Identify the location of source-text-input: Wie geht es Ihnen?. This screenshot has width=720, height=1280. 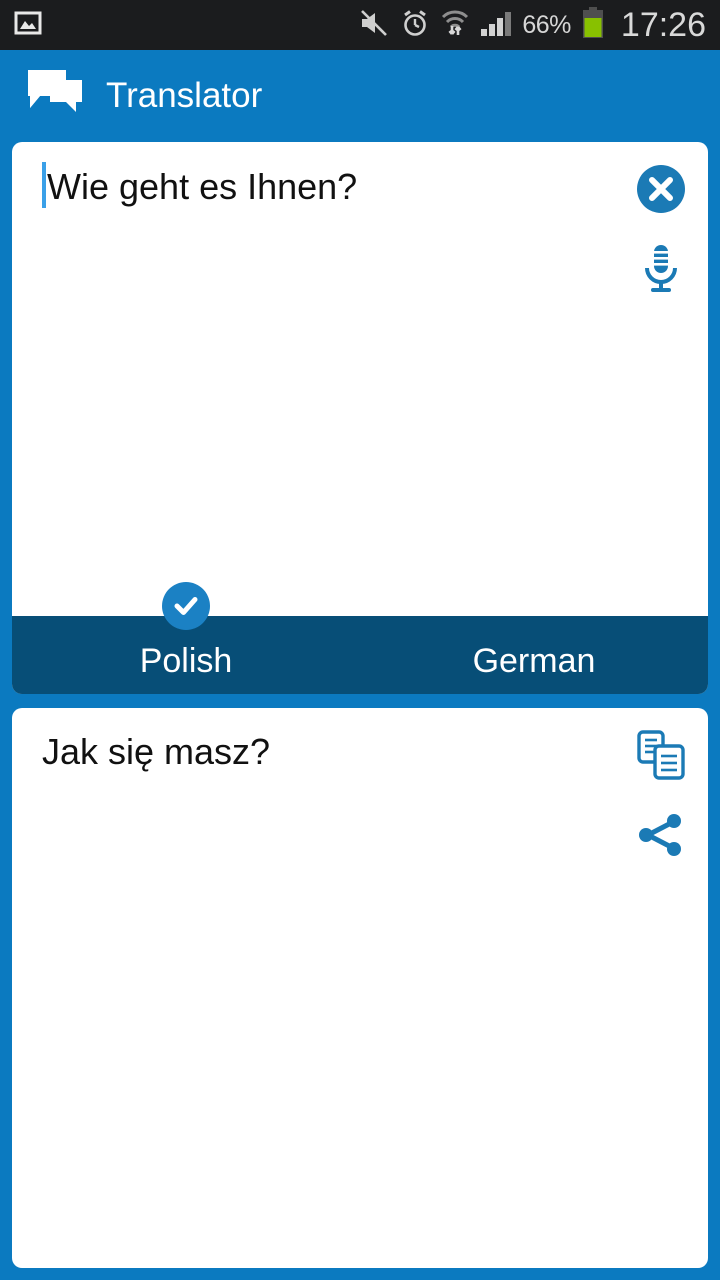
(320, 187).